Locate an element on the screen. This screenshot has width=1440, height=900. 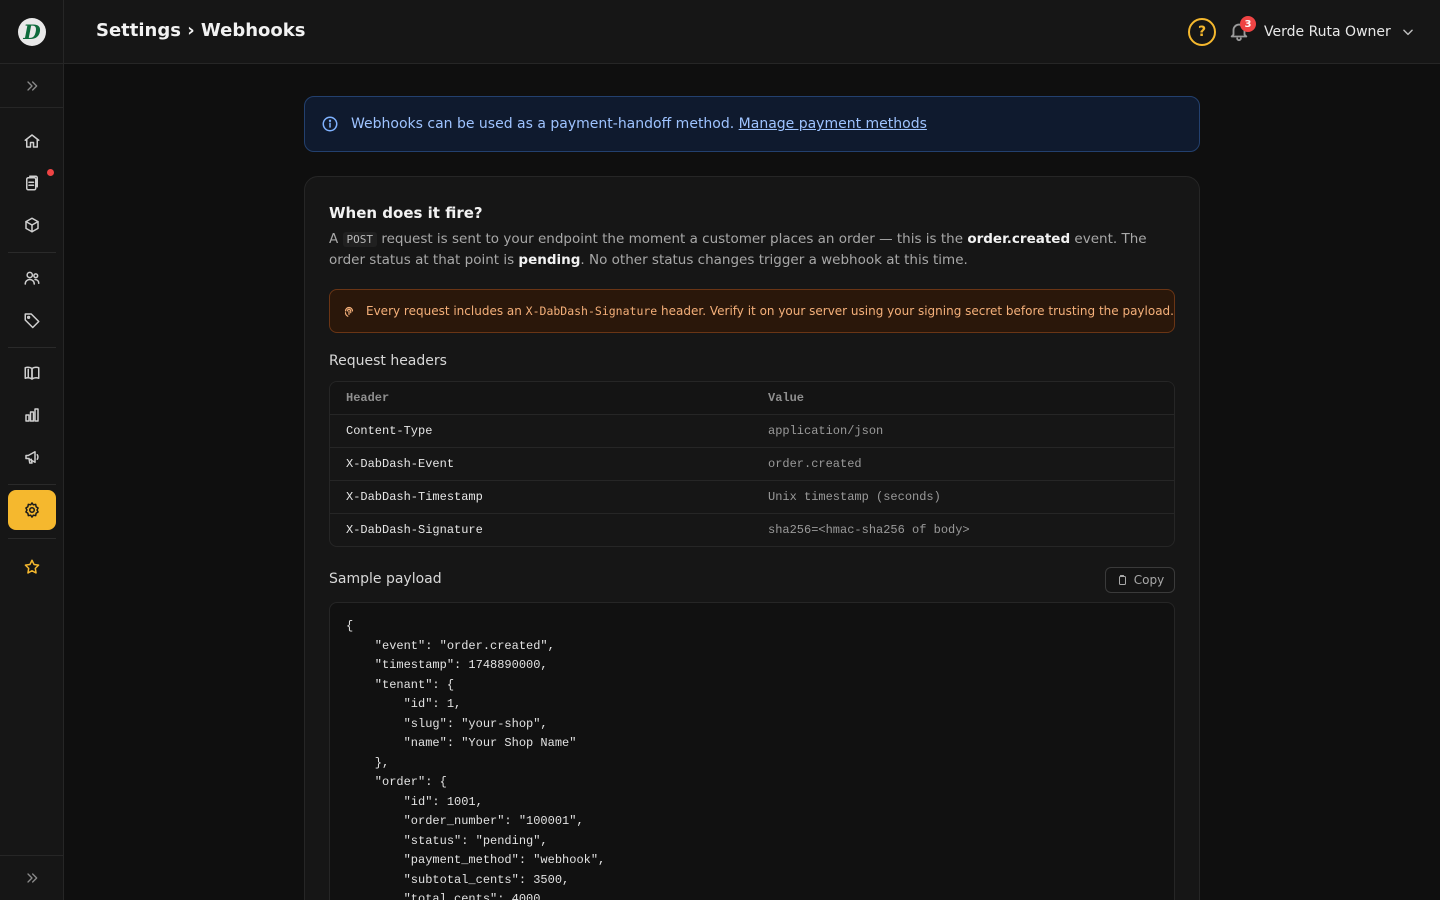
box-icon is located at coordinates (32, 225).